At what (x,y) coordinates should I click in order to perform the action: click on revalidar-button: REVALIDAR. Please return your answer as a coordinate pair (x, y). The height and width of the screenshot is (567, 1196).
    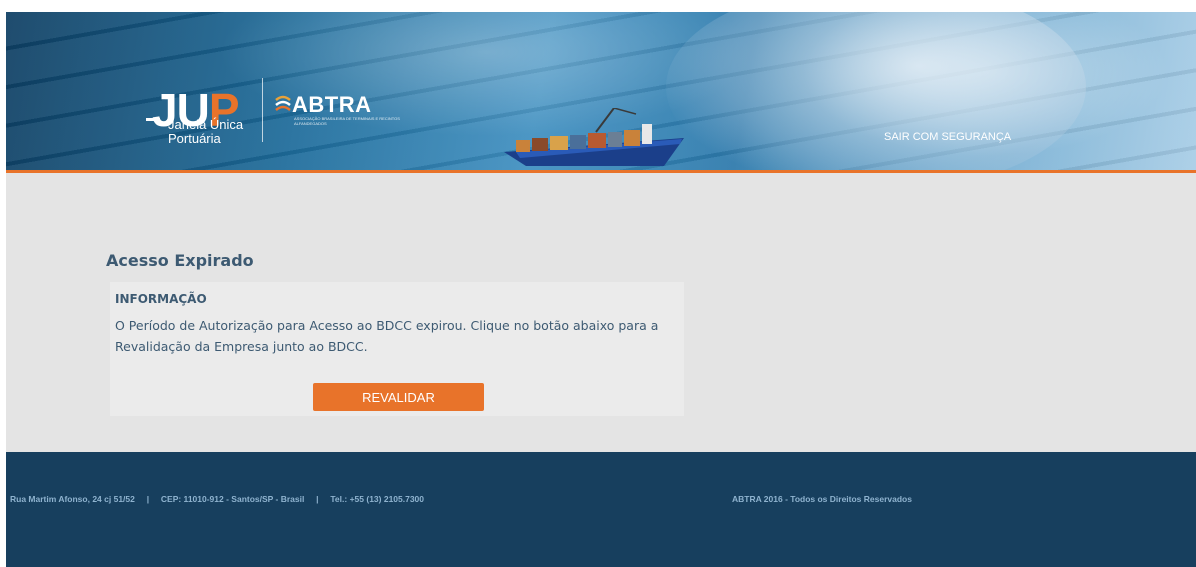
    Looking at the image, I should click on (398, 397).